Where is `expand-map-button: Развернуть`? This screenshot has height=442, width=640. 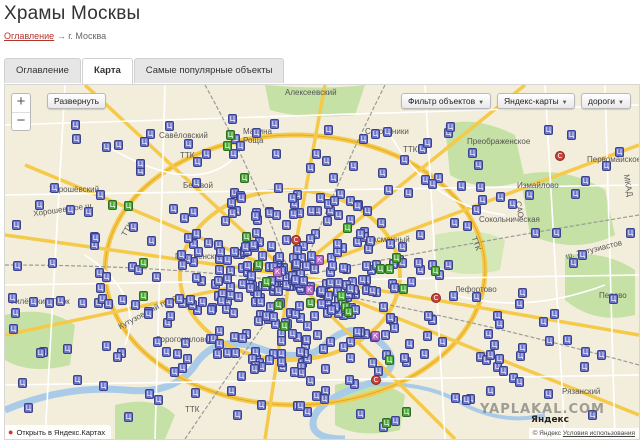
expand-map-button: Развернуть is located at coordinates (77, 101).